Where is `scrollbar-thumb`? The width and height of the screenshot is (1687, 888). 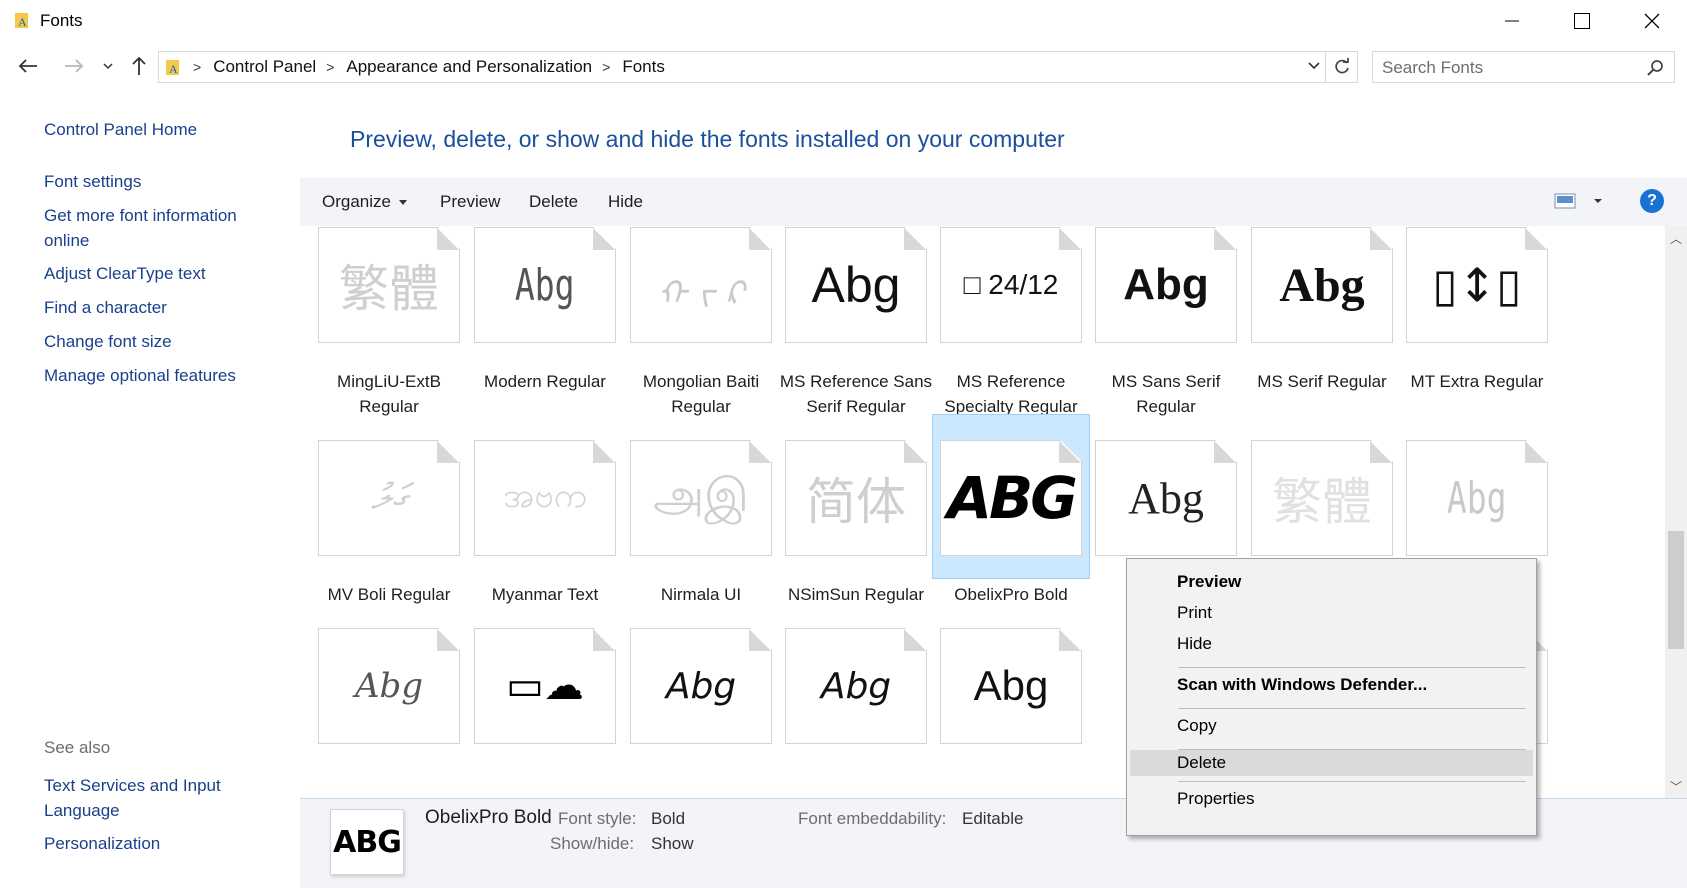
scrollbar-thumb is located at coordinates (1676, 590).